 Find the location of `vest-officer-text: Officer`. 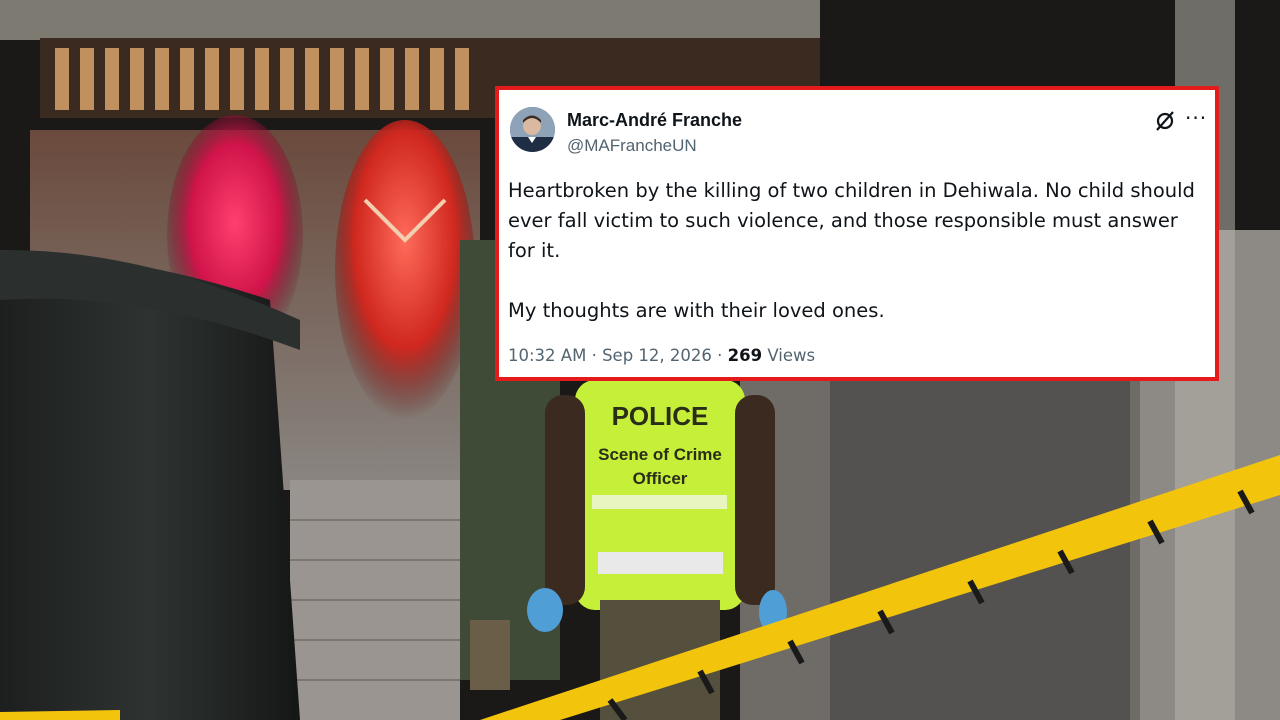

vest-officer-text: Officer is located at coordinates (660, 478).